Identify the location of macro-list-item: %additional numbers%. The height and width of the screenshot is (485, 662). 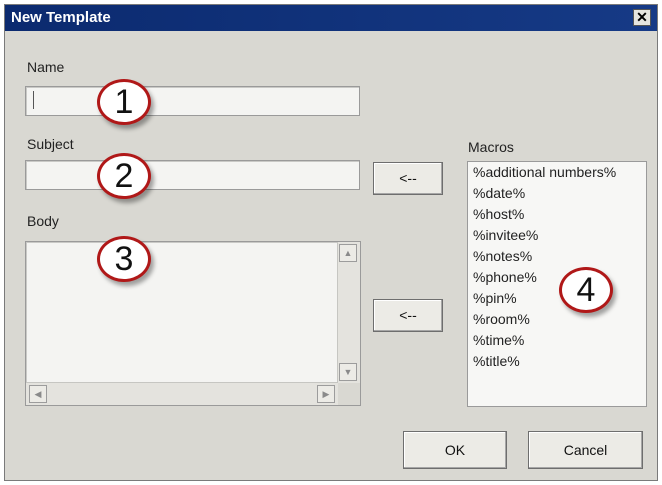
(557, 172).